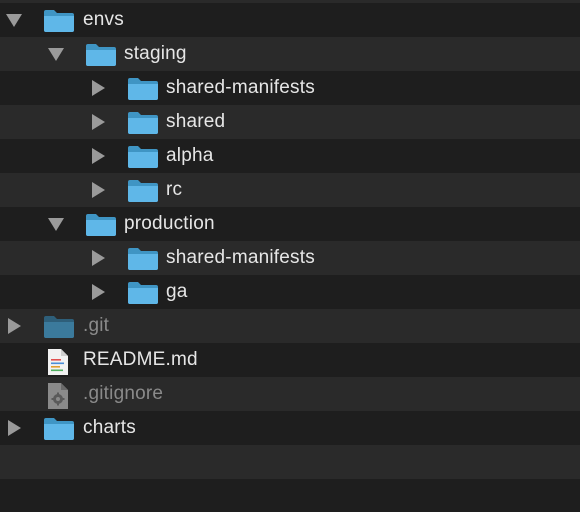  Describe the element at coordinates (177, 291) in the screenshot. I see `tree-item-label: ga` at that location.